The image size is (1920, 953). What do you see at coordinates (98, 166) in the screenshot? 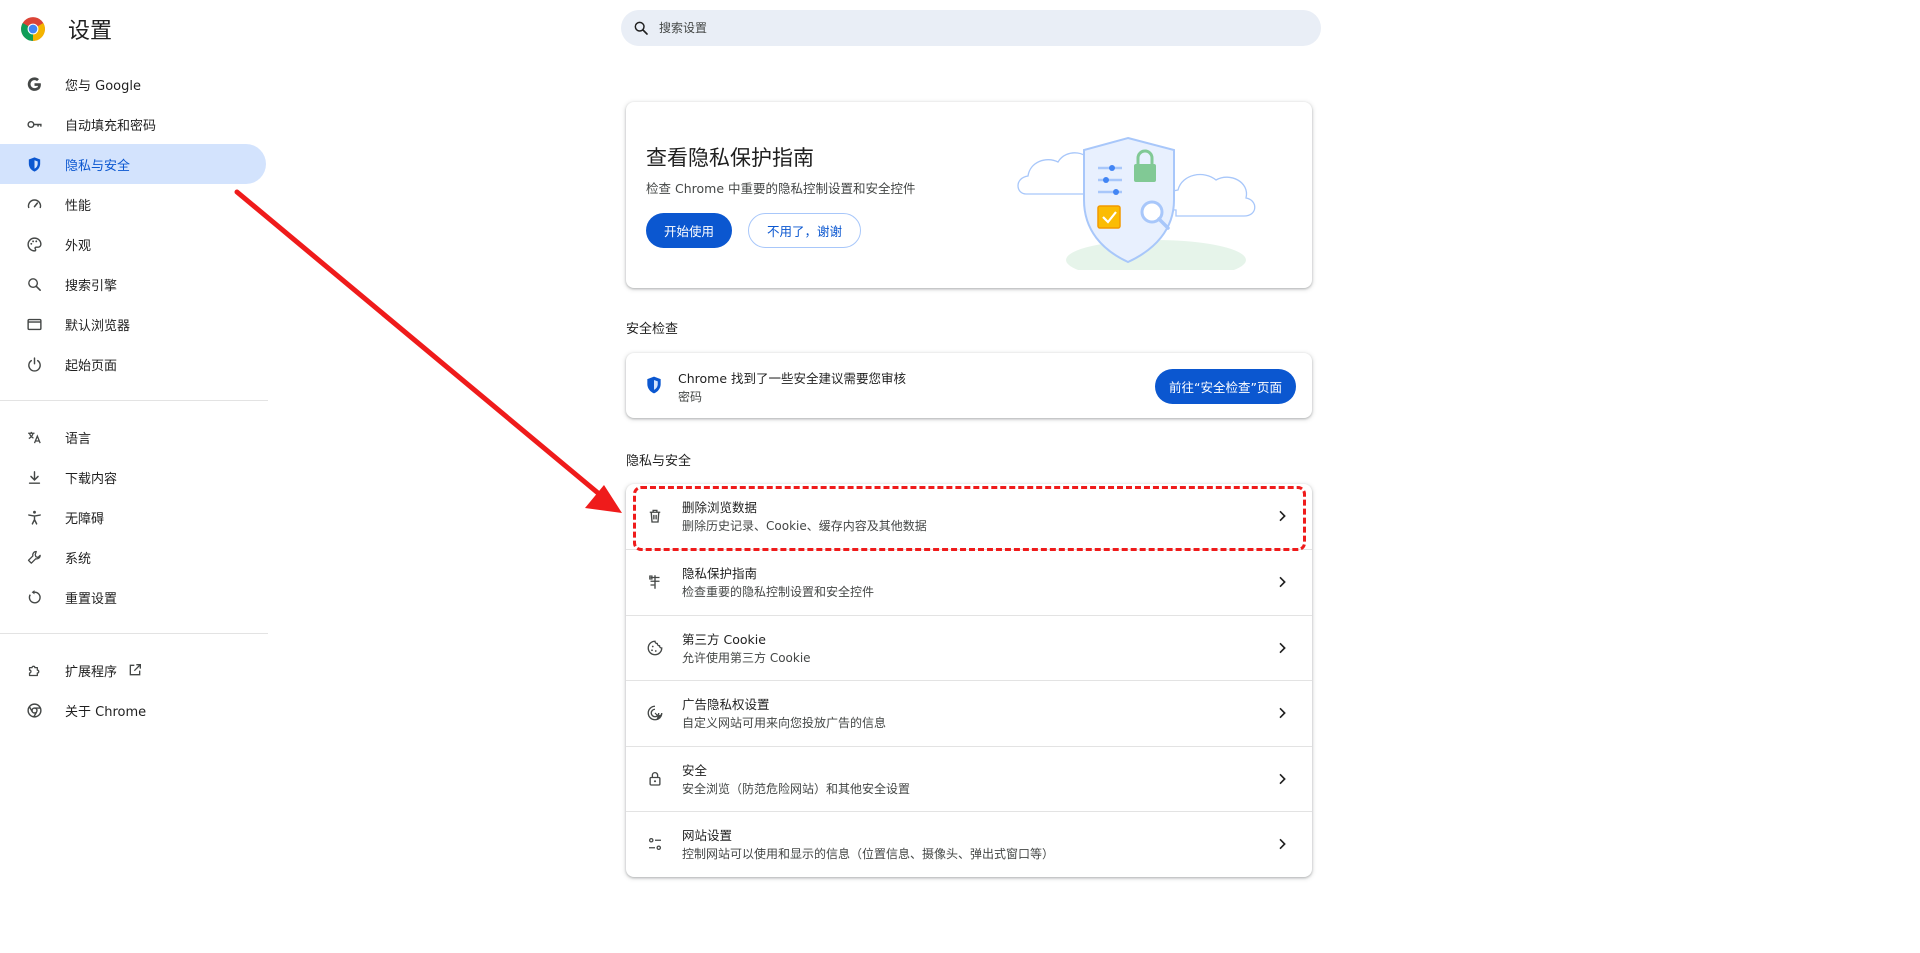
I see `sidebar-item-label: 隐私与安全` at bounding box center [98, 166].